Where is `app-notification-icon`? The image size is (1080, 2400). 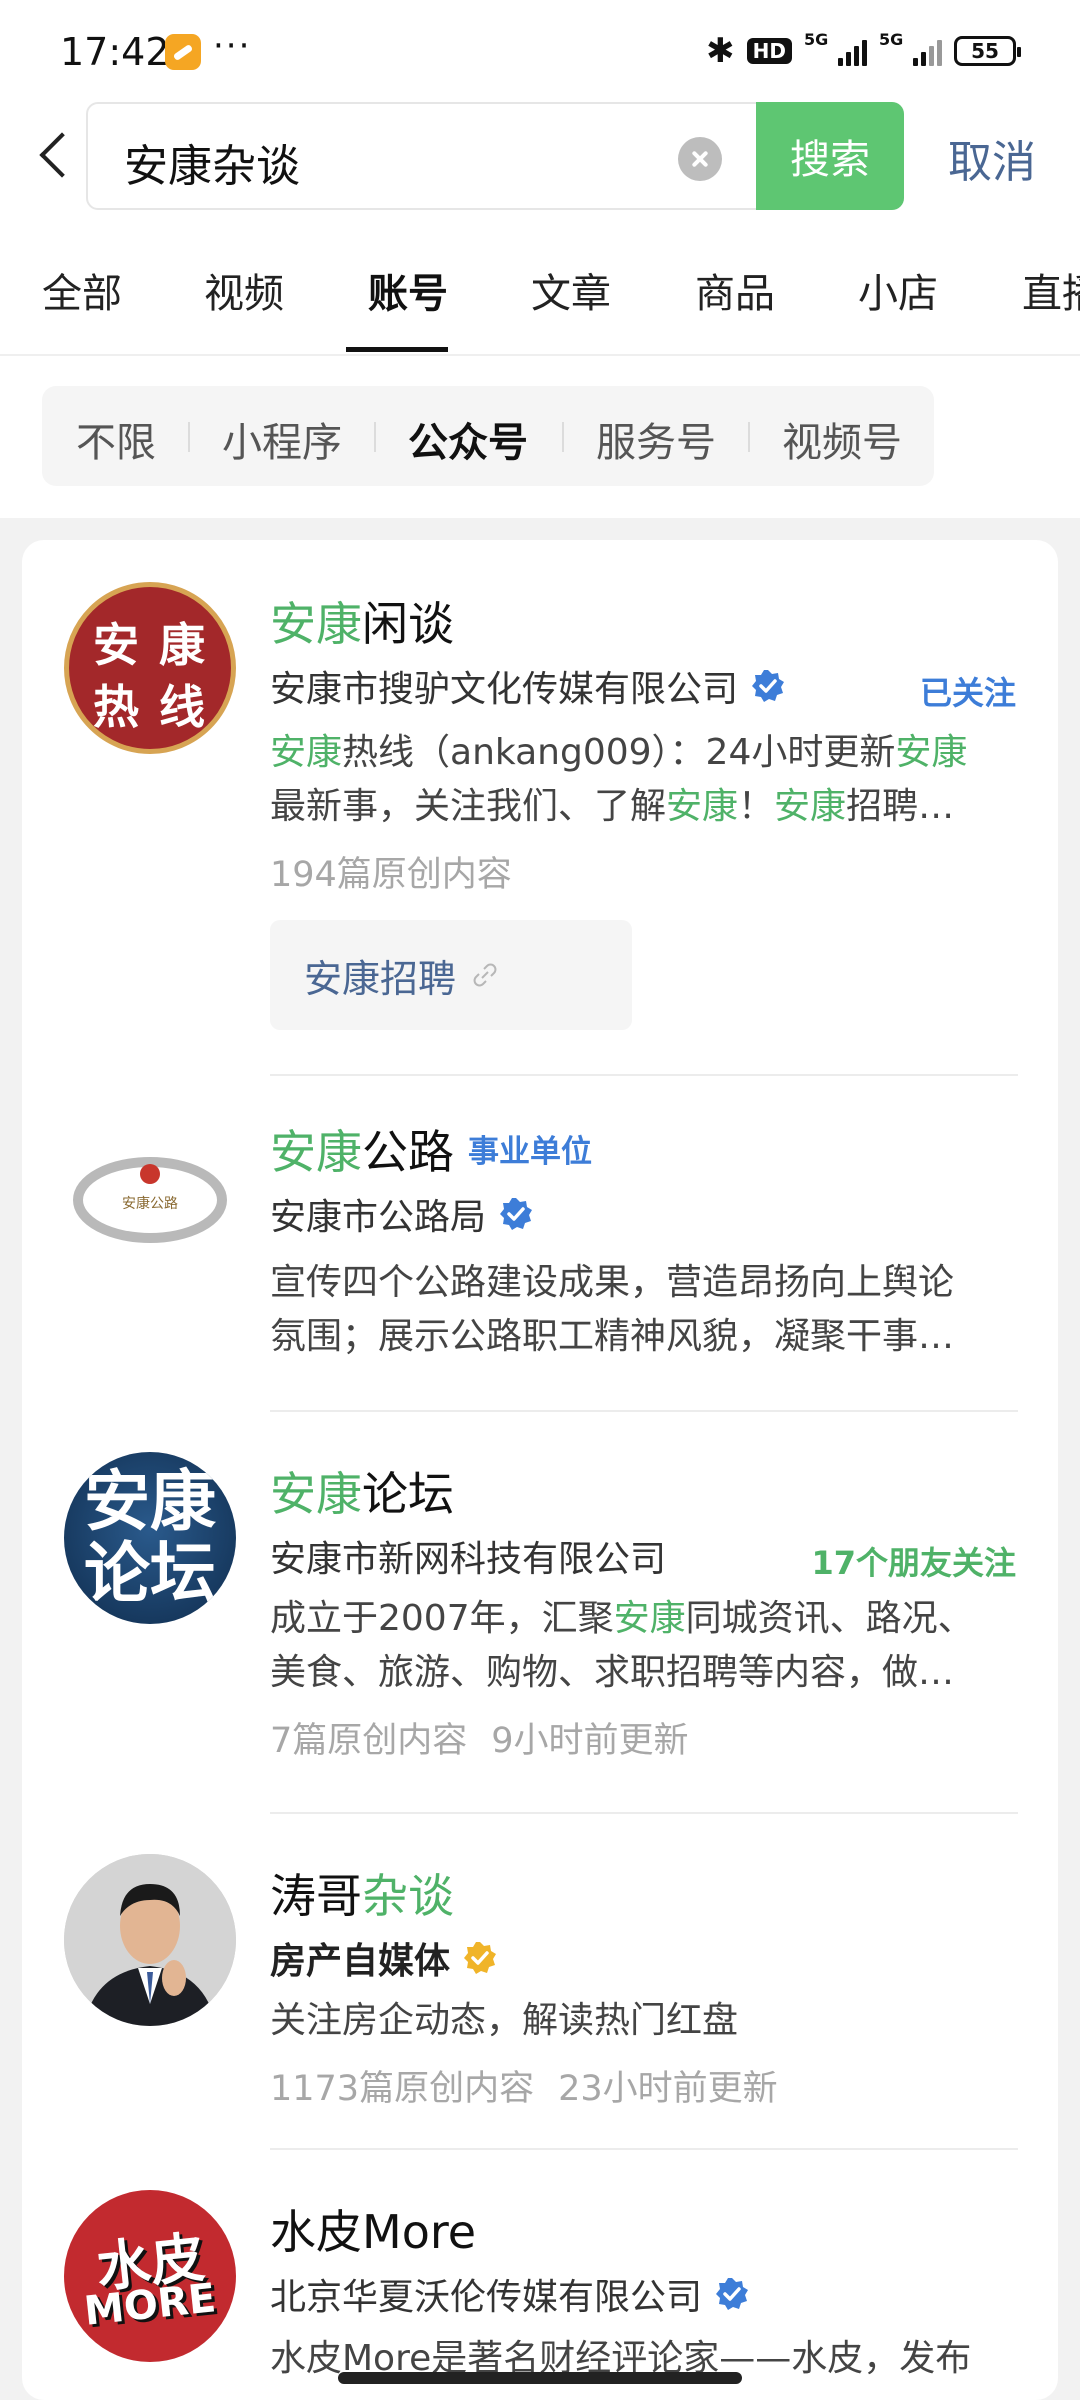
app-notification-icon is located at coordinates (183, 52).